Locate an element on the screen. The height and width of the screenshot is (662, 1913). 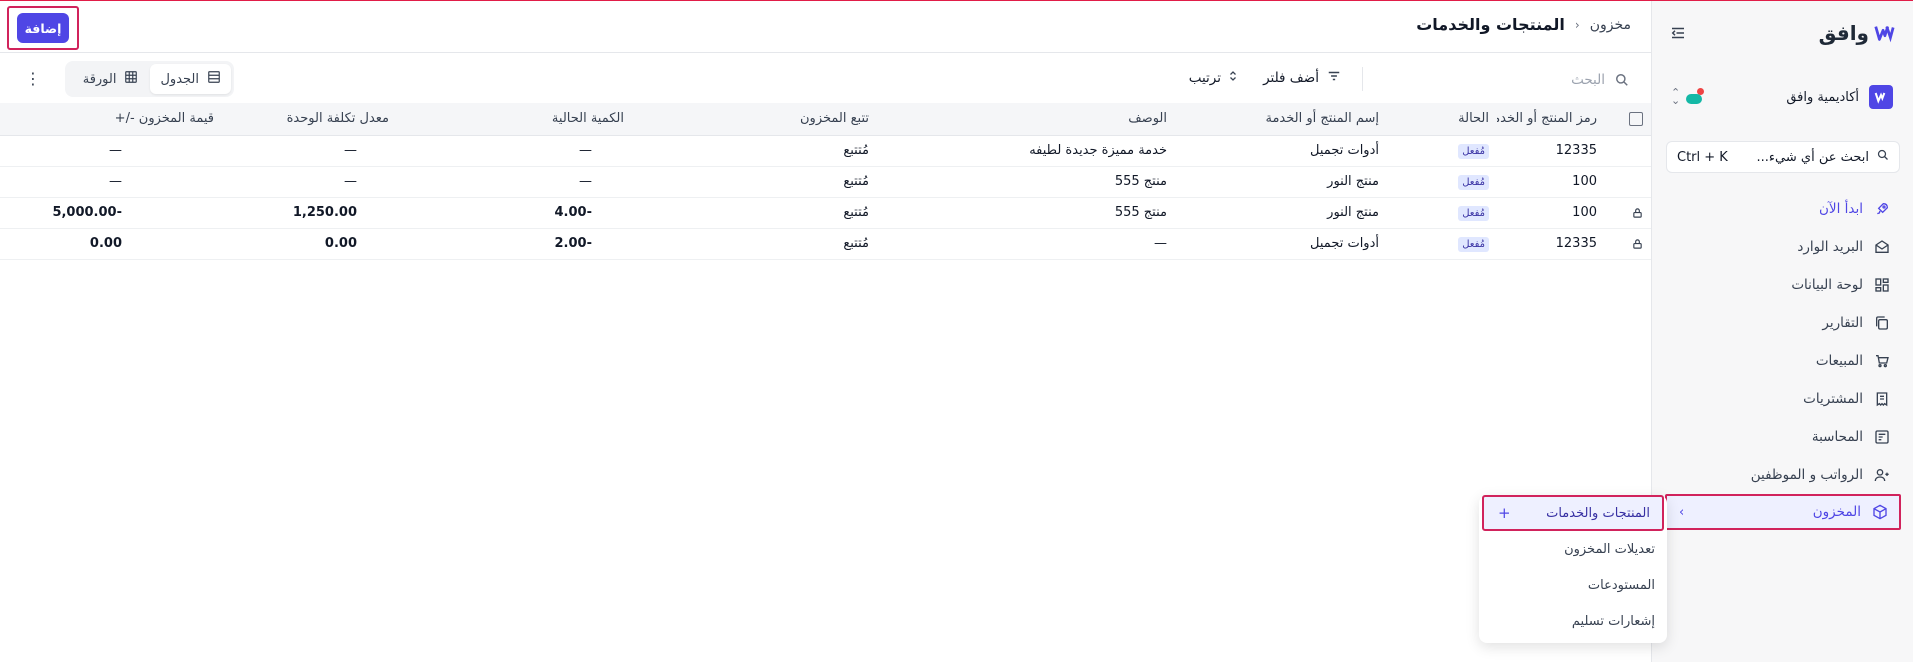
sidebar-item-get-started: ابدأ الآن is located at coordinates (1783, 209).